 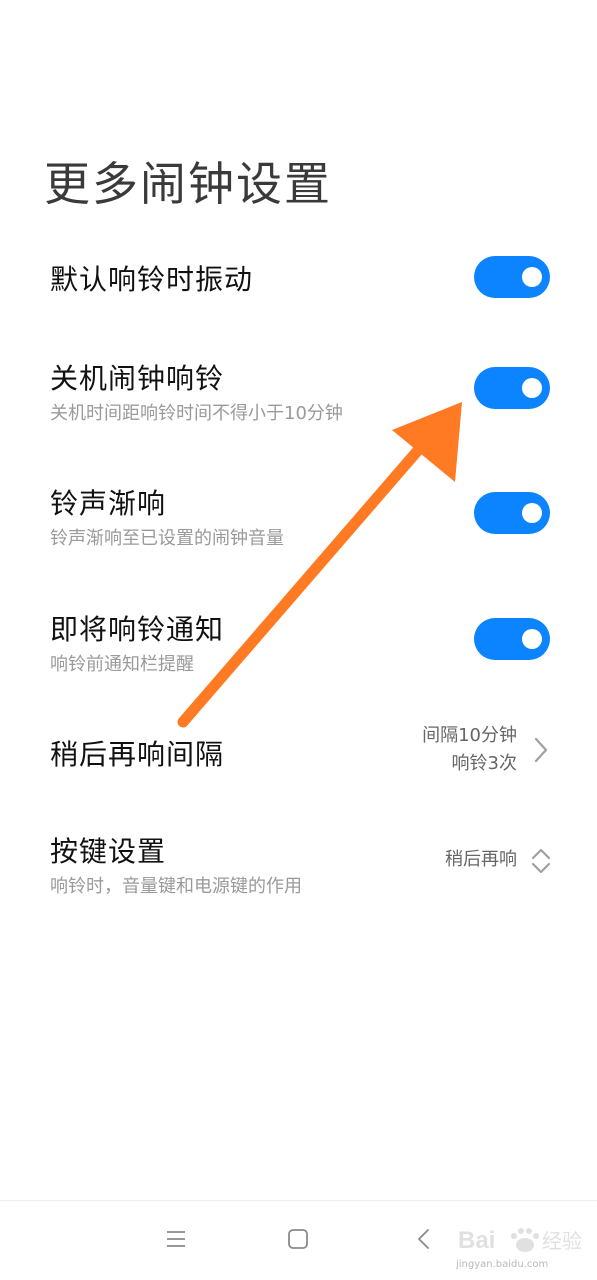 What do you see at coordinates (512, 277) in the screenshot?
I see `vibrate-toggle` at bounding box center [512, 277].